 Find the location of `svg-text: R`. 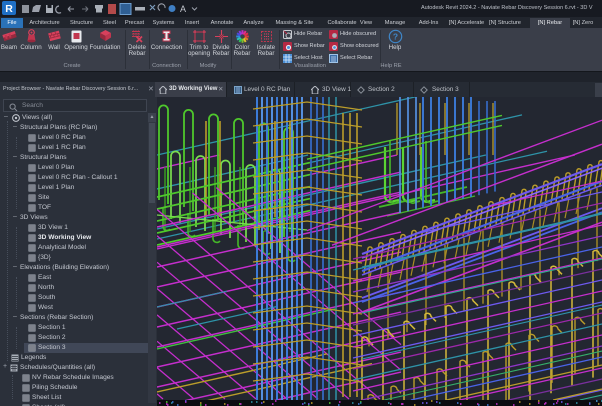

svg-text: R is located at coordinates (9, 9).